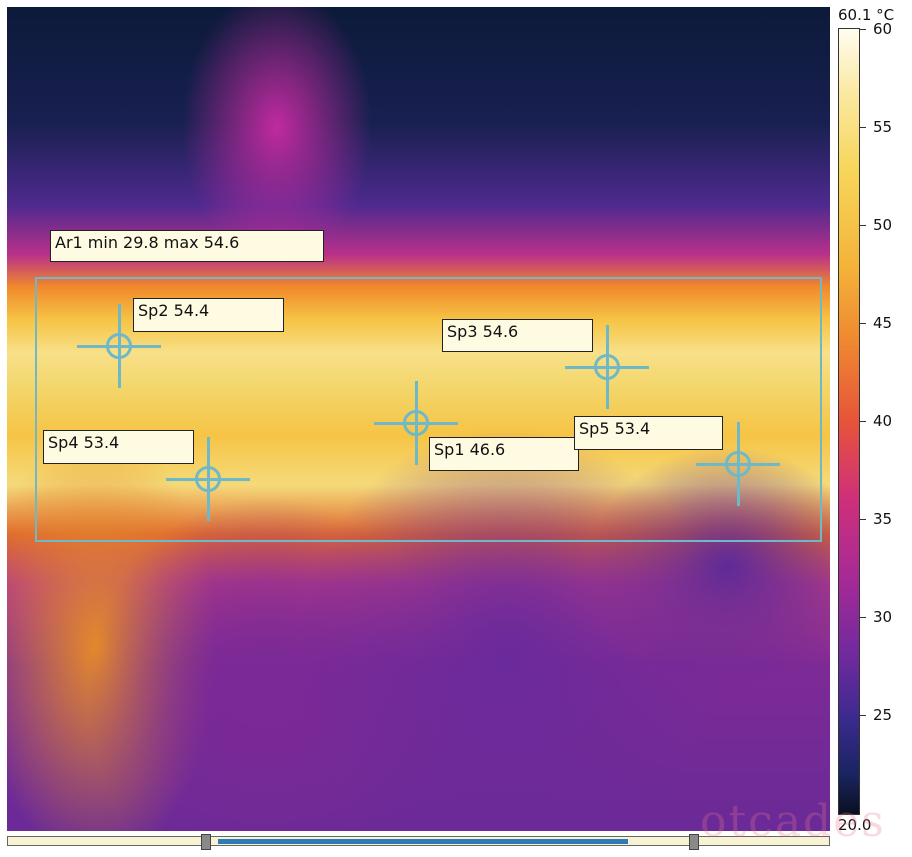 Image resolution: width=912 pixels, height=857 pixels. I want to click on scale-tick-label: 50, so click(883, 225).